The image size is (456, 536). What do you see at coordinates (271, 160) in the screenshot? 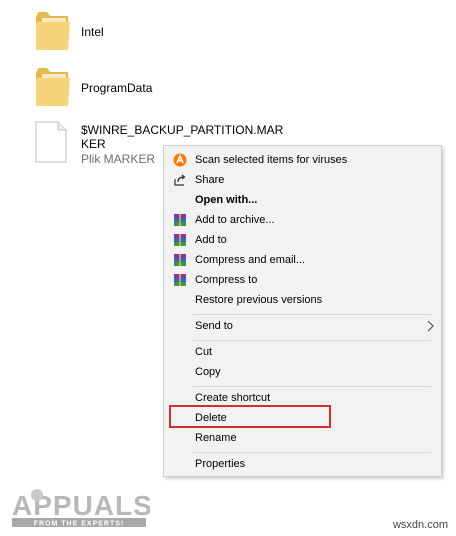
I see `menu-item-label: Scan selected items for viruses` at bounding box center [271, 160].